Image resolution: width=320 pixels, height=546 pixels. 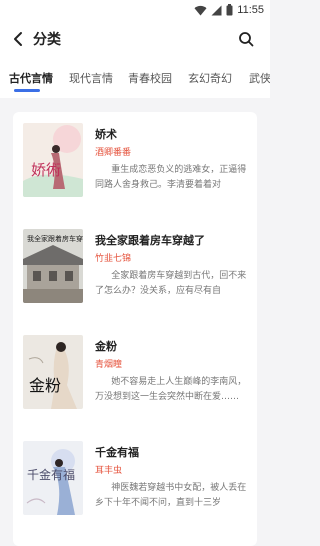 What do you see at coordinates (135, 39) in the screenshot?
I see `header: 分类` at bounding box center [135, 39].